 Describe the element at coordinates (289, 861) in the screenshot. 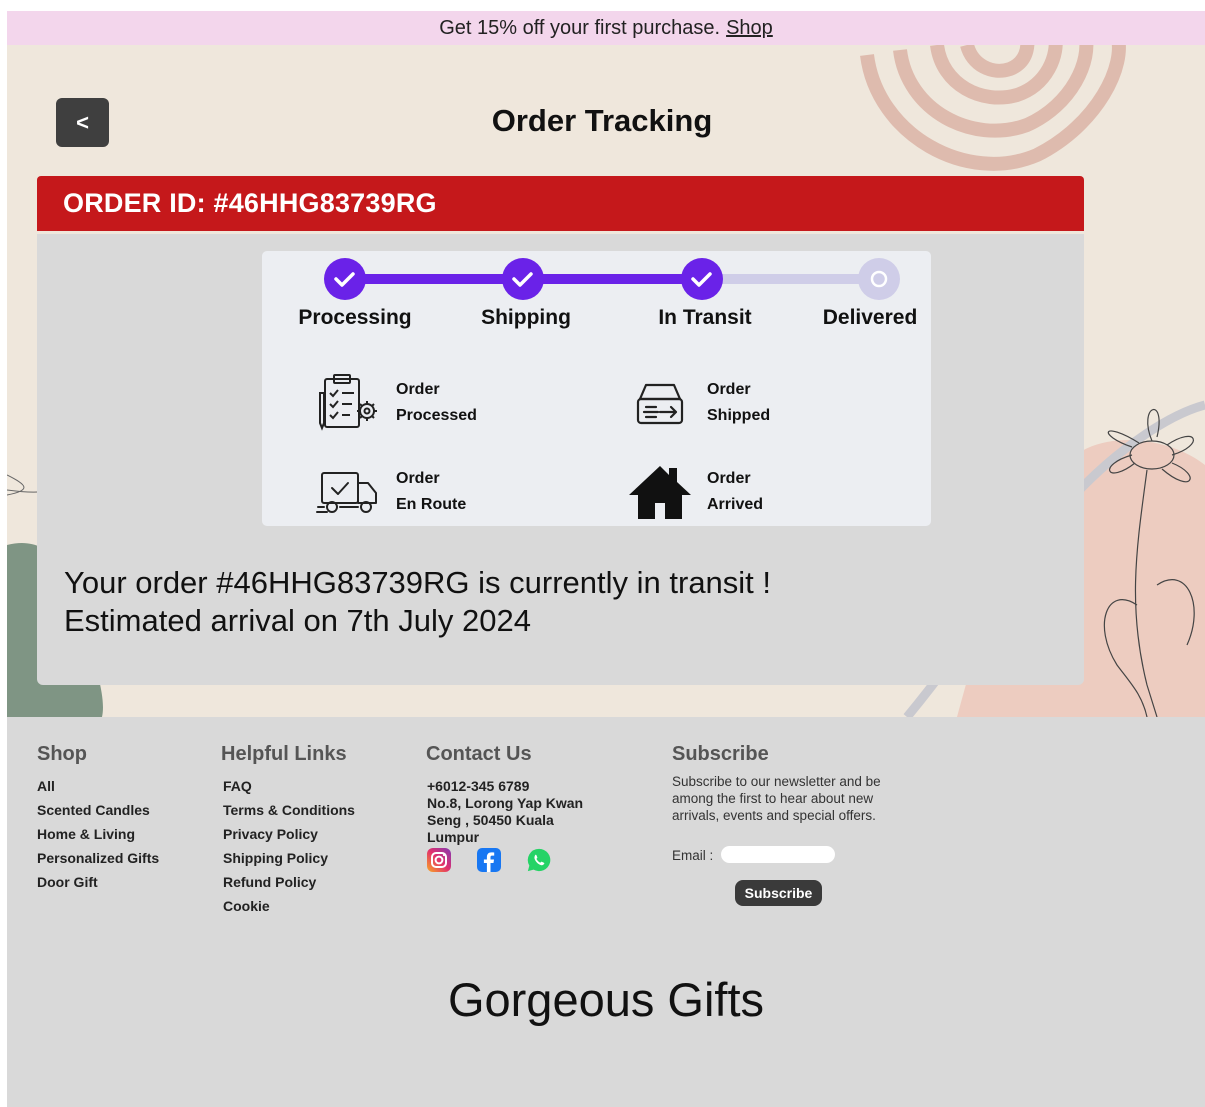

I see `footer-link-shipping-policy: Shipping Policy` at that location.